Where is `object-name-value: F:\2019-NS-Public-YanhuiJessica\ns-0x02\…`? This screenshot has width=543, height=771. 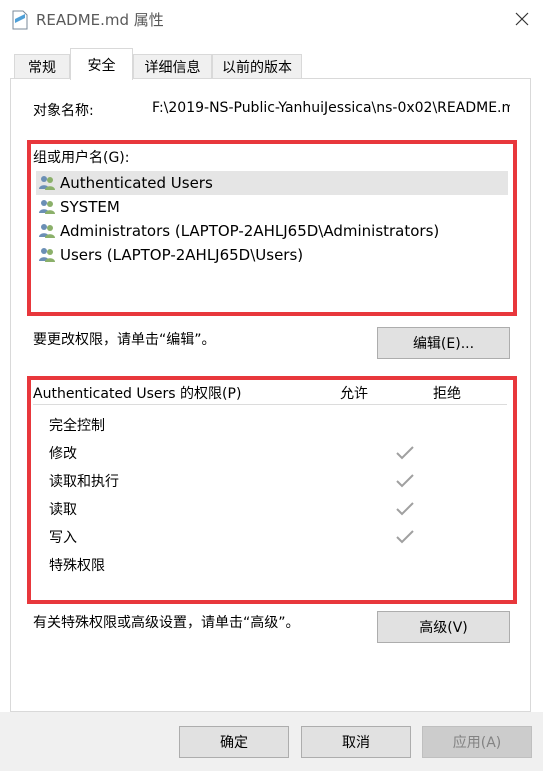 object-name-value: F:\2019-NS-Public-YanhuiJessica\ns-0x02\… is located at coordinates (331, 108).